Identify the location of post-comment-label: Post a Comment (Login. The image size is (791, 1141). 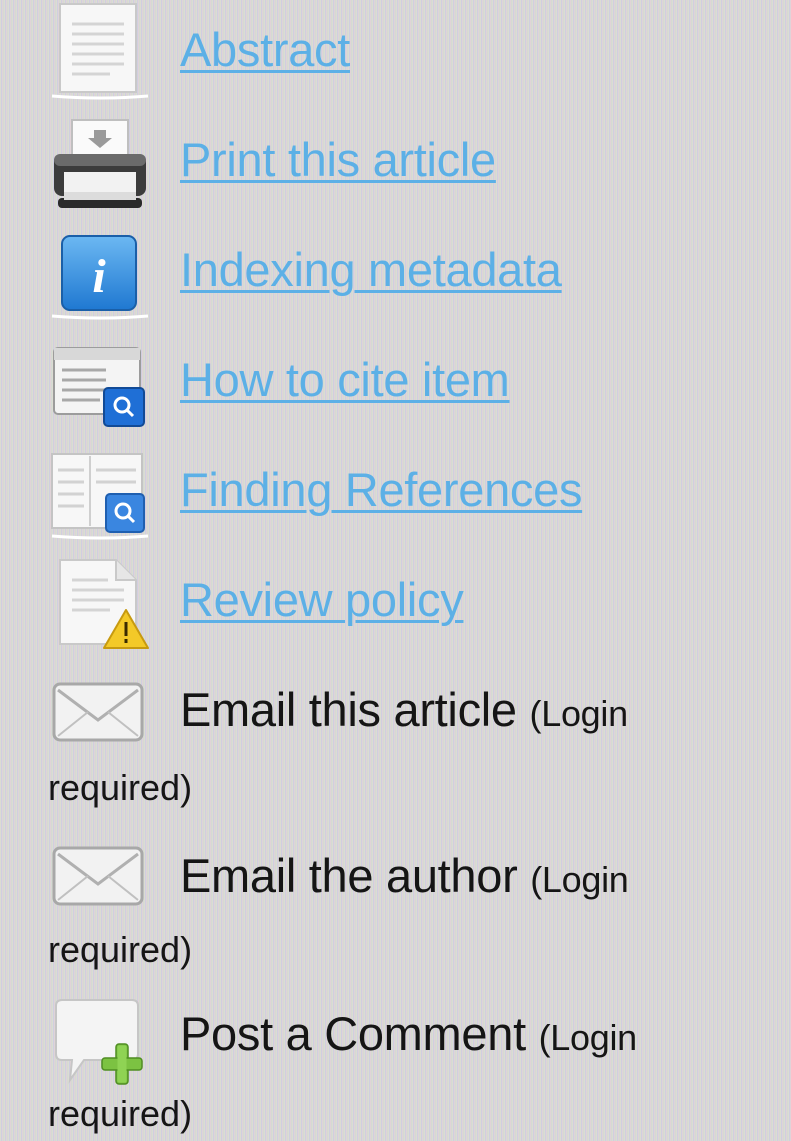
(408, 1033).